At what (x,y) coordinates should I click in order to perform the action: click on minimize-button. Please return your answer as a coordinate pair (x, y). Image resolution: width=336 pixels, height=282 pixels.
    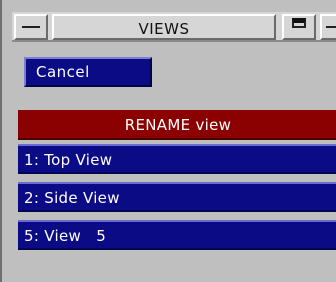
    Looking at the image, I should click on (31, 27).